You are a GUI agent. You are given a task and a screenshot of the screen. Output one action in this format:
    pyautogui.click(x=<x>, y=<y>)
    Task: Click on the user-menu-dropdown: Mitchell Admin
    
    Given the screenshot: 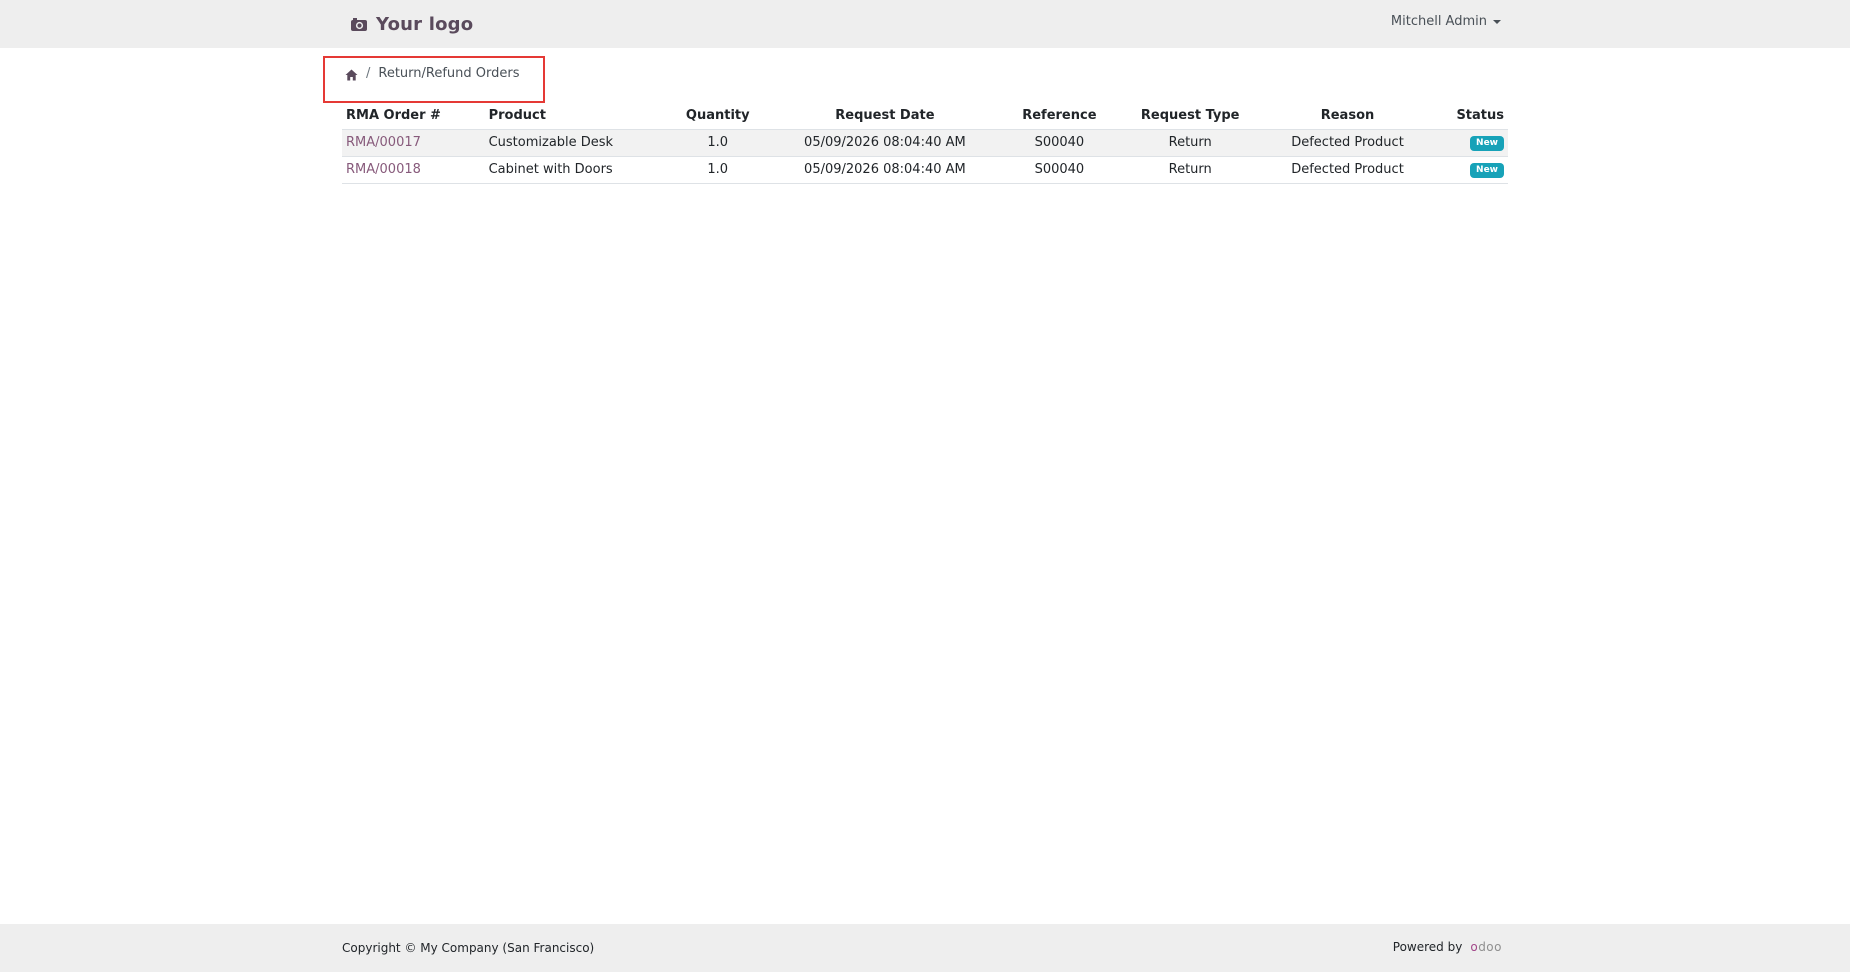 What is the action you would take?
    pyautogui.click(x=1446, y=21)
    